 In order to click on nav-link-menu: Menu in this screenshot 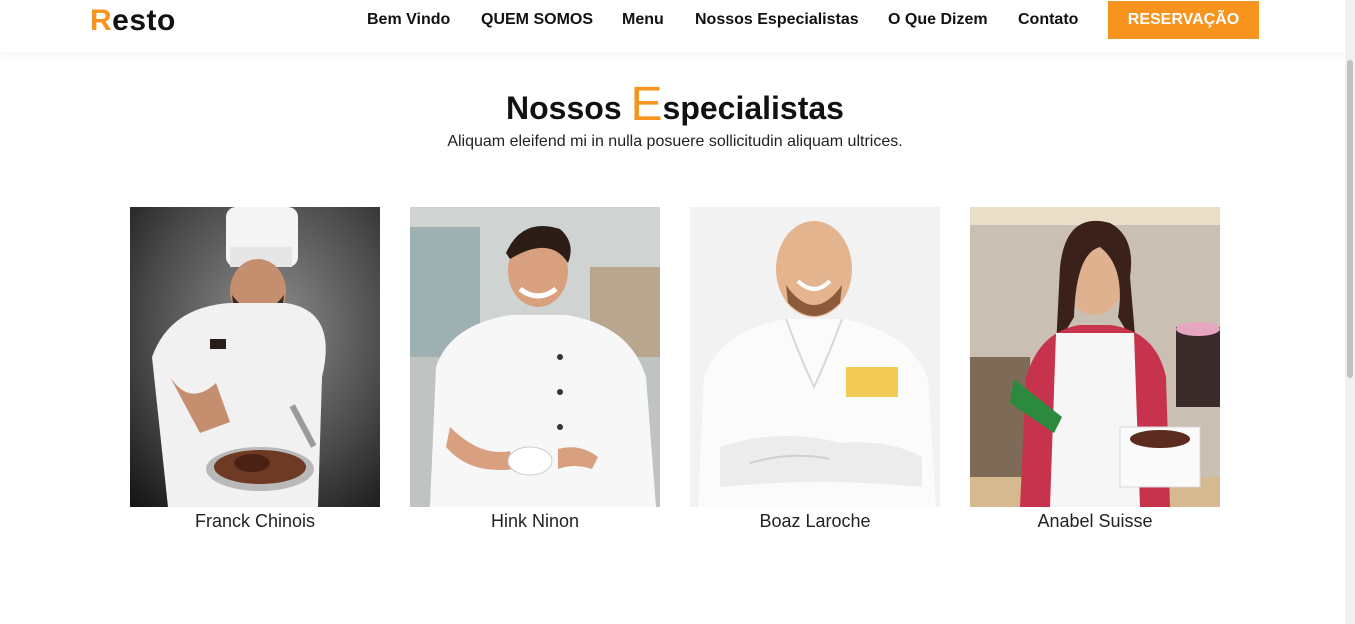, I will do `click(643, 20)`.